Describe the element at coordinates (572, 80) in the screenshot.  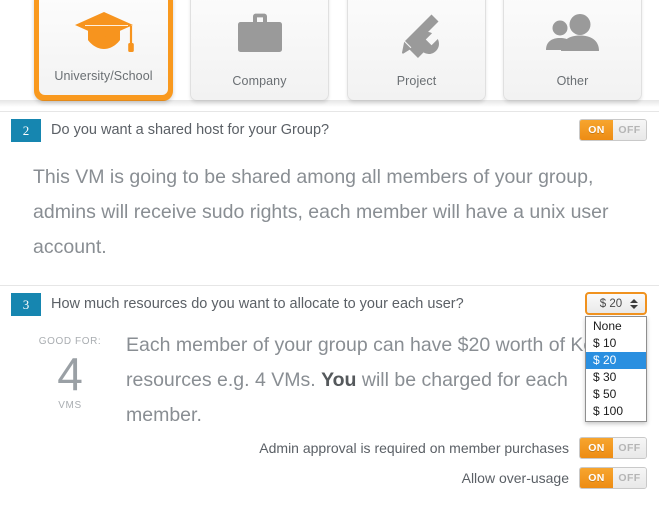
I see `group-type-label: Other` at that location.